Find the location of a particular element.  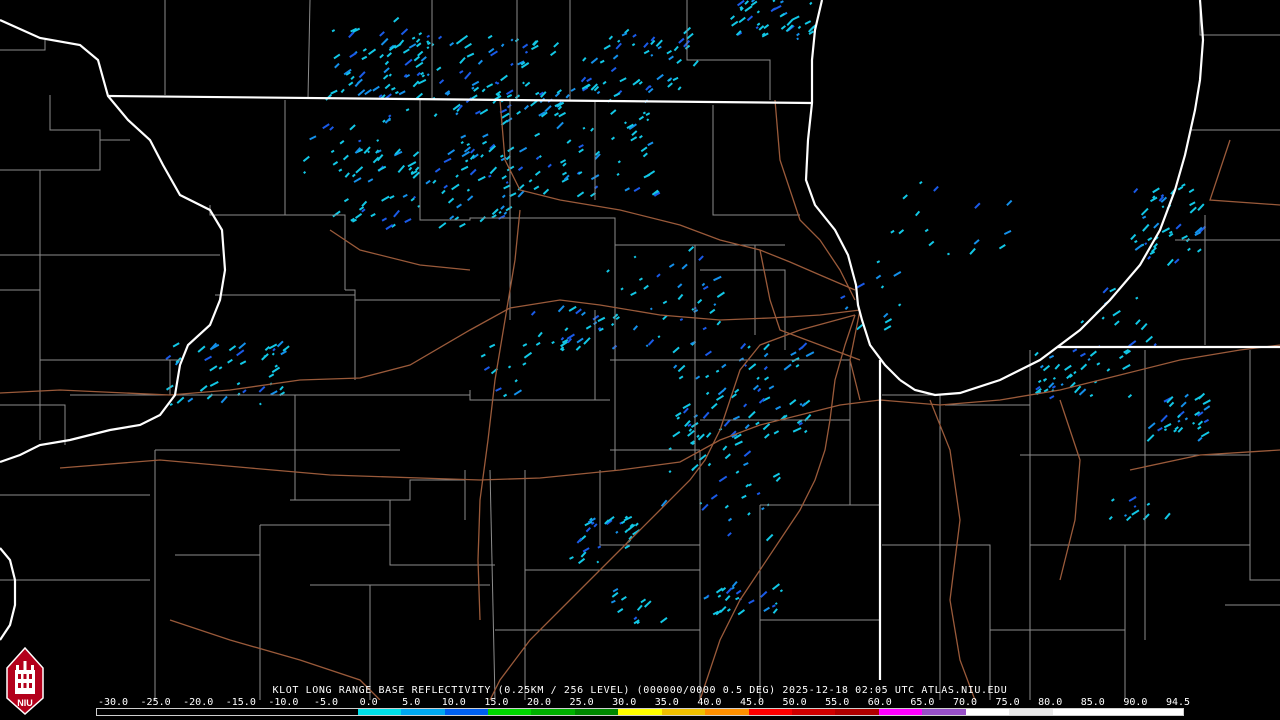

highway-route is located at coordinates (815, 200).